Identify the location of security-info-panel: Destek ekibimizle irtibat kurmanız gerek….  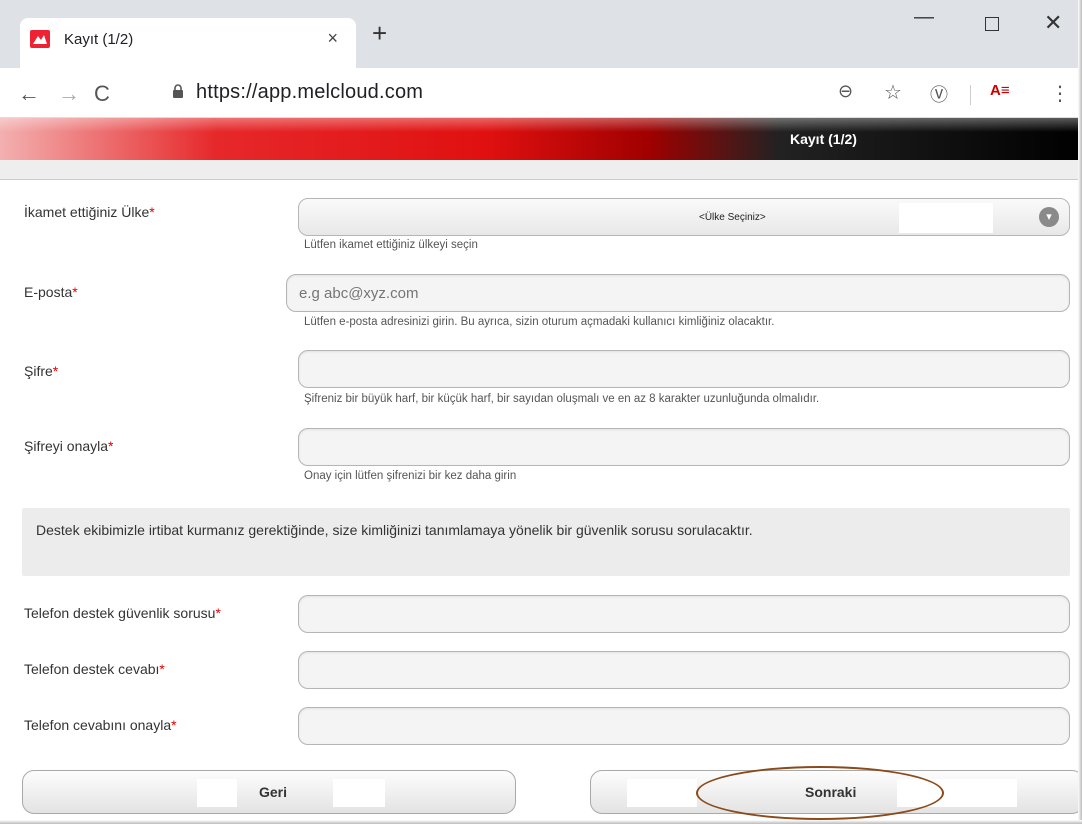
(546, 542).